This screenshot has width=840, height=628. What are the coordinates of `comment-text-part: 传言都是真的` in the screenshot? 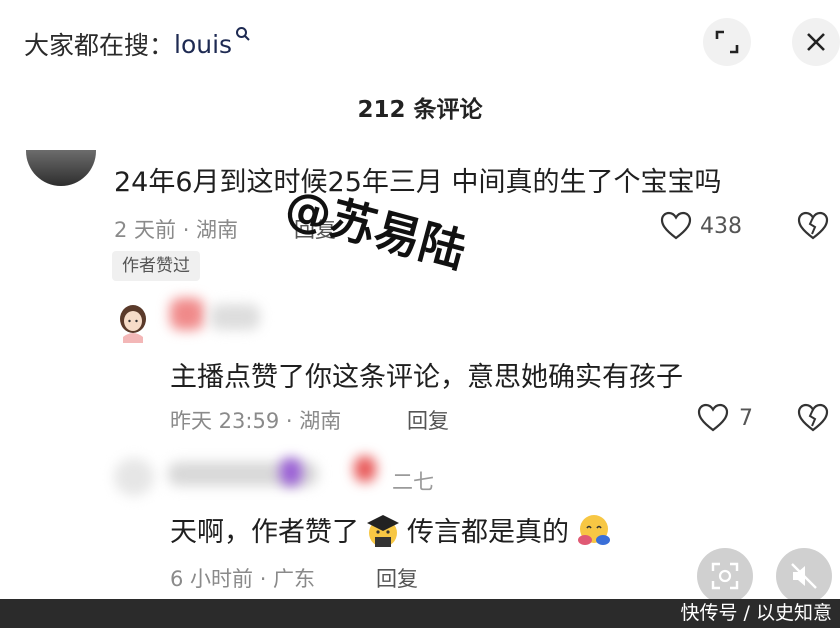 It's located at (488, 532).